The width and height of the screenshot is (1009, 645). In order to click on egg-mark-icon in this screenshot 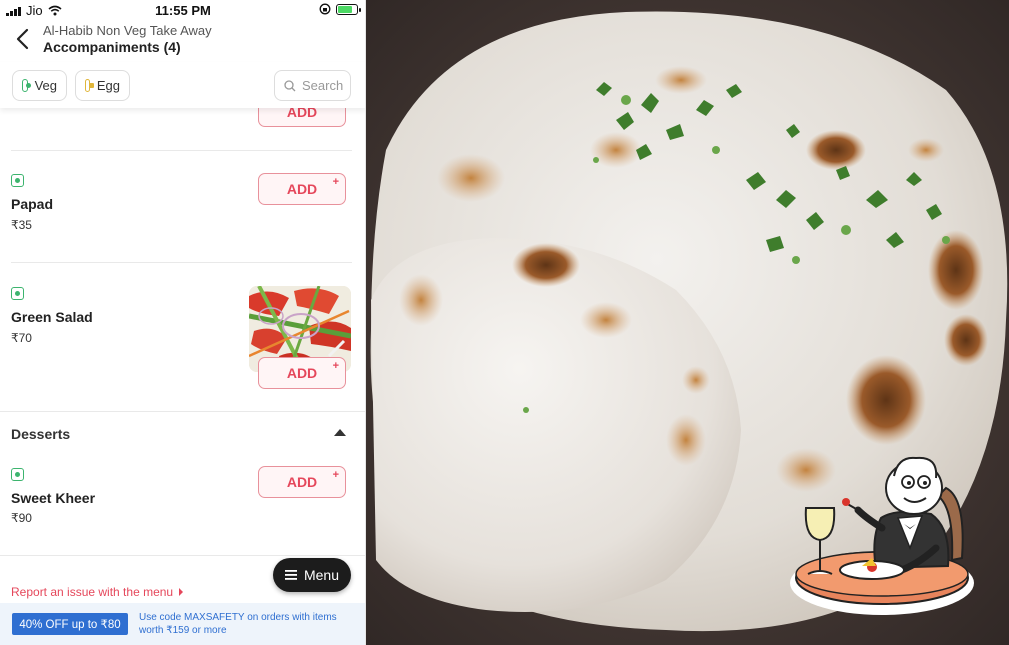, I will do `click(89, 85)`.